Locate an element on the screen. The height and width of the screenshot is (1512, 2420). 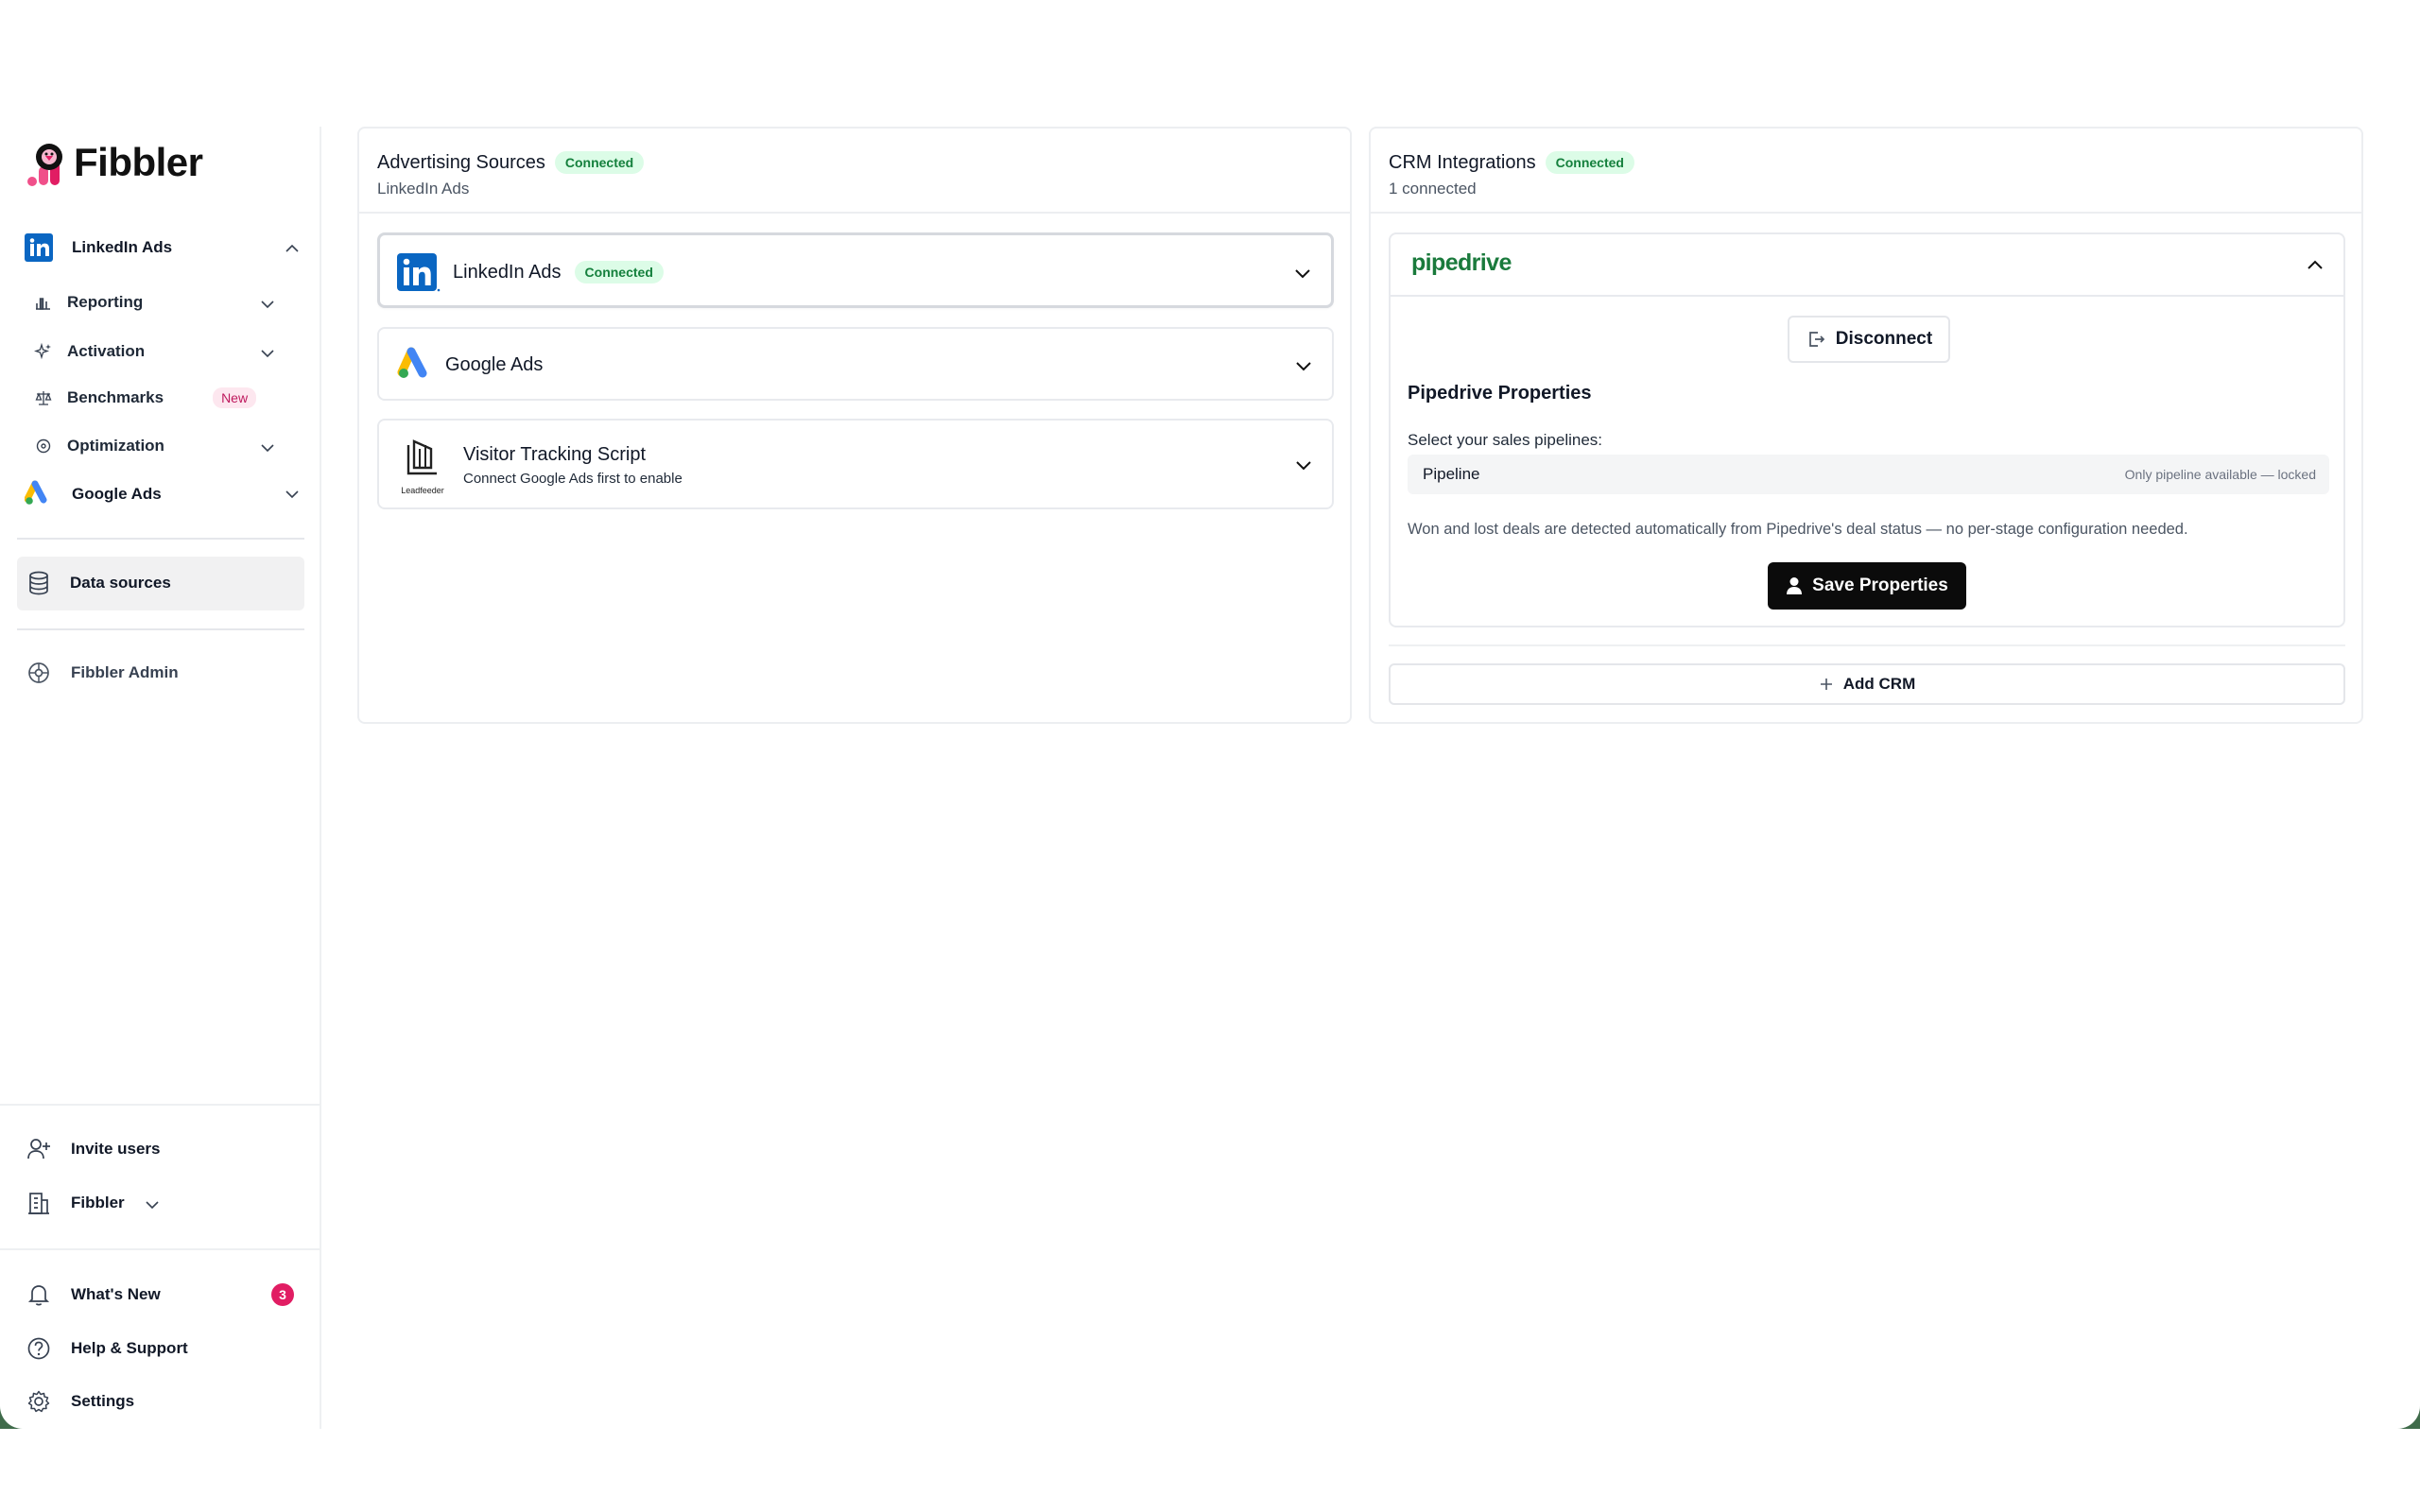
scale-icon is located at coordinates (43, 398).